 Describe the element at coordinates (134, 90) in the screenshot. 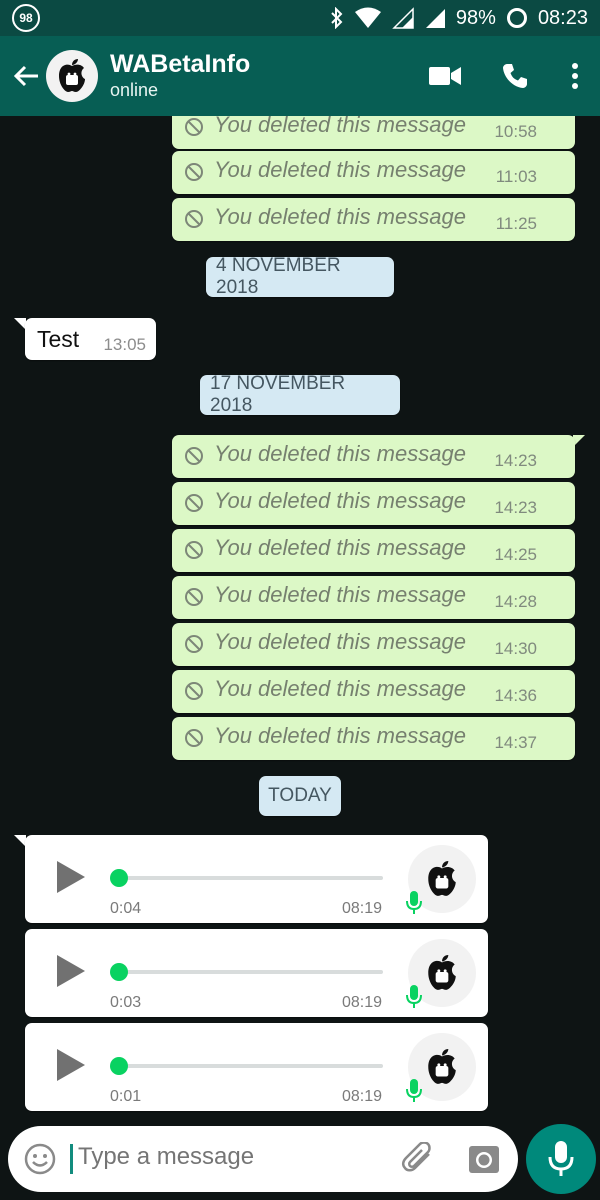

I see `contact-status: online` at that location.